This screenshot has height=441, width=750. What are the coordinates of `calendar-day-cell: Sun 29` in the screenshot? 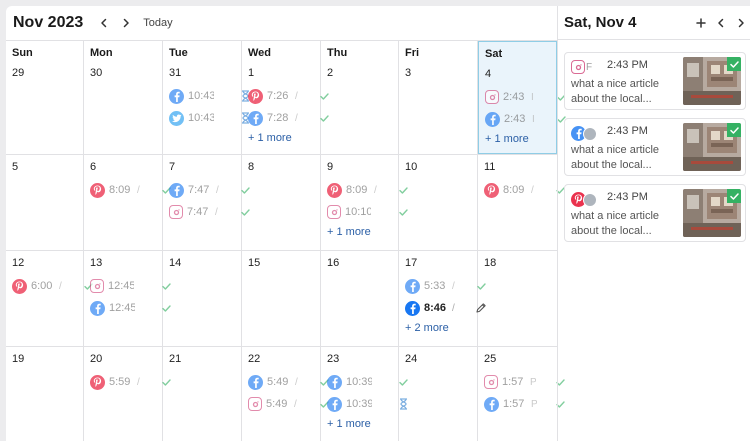 It's located at (45, 97).